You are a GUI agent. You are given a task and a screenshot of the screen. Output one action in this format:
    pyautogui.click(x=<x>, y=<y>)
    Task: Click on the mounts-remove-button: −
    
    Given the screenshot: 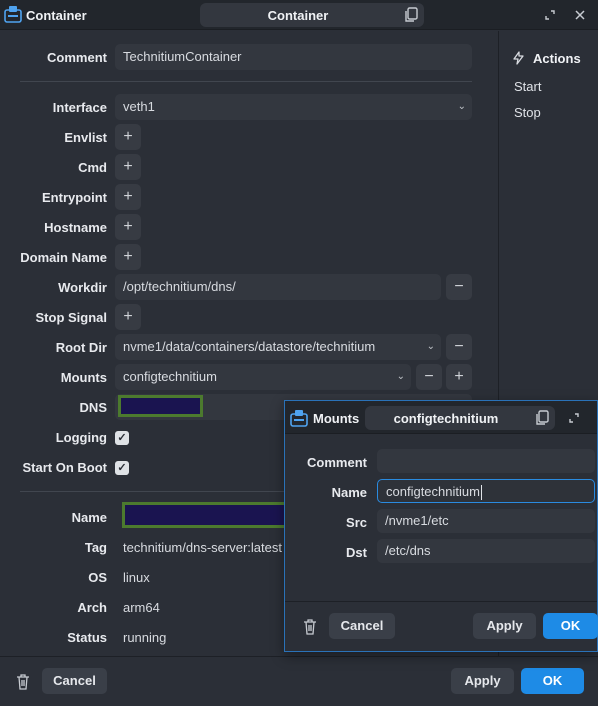 What is the action you would take?
    pyautogui.click(x=429, y=377)
    